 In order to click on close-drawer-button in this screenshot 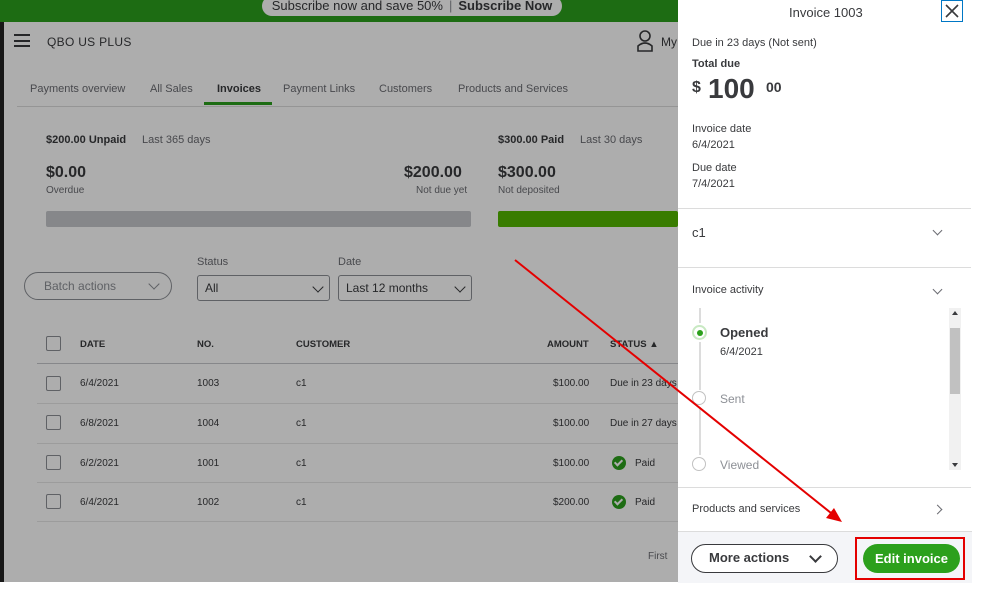, I will do `click(952, 11)`.